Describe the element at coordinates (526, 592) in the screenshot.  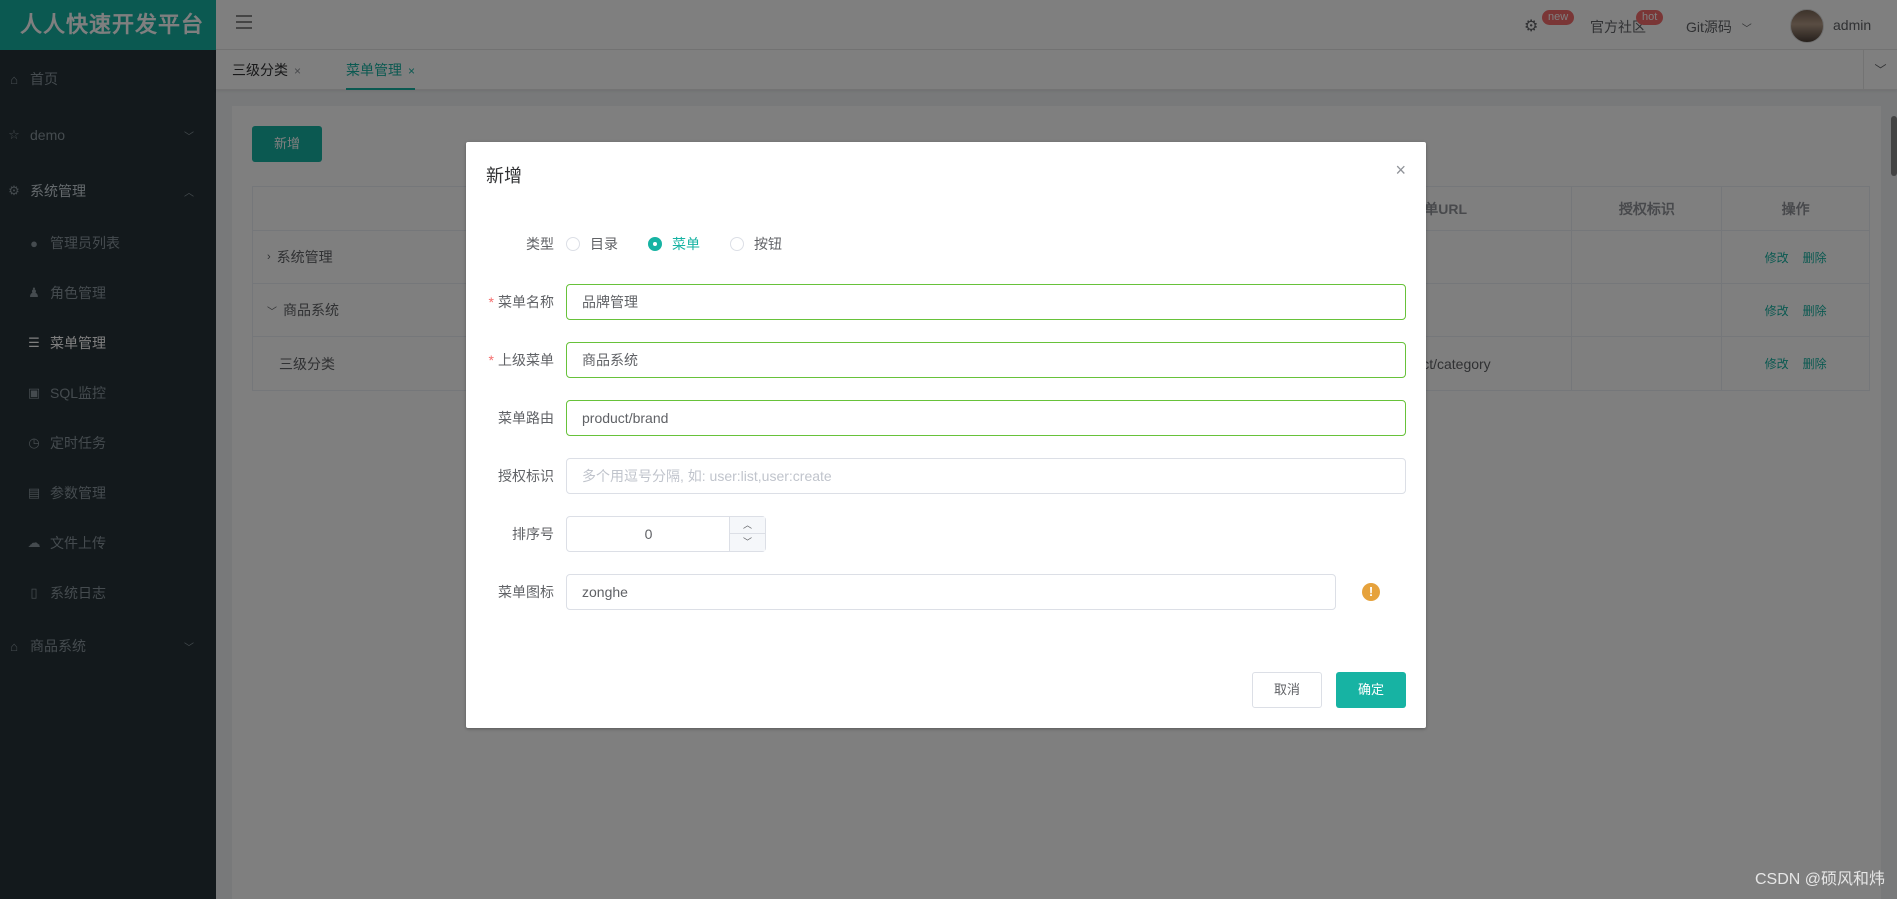
I see `menu-icon-label: 菜单图标` at that location.